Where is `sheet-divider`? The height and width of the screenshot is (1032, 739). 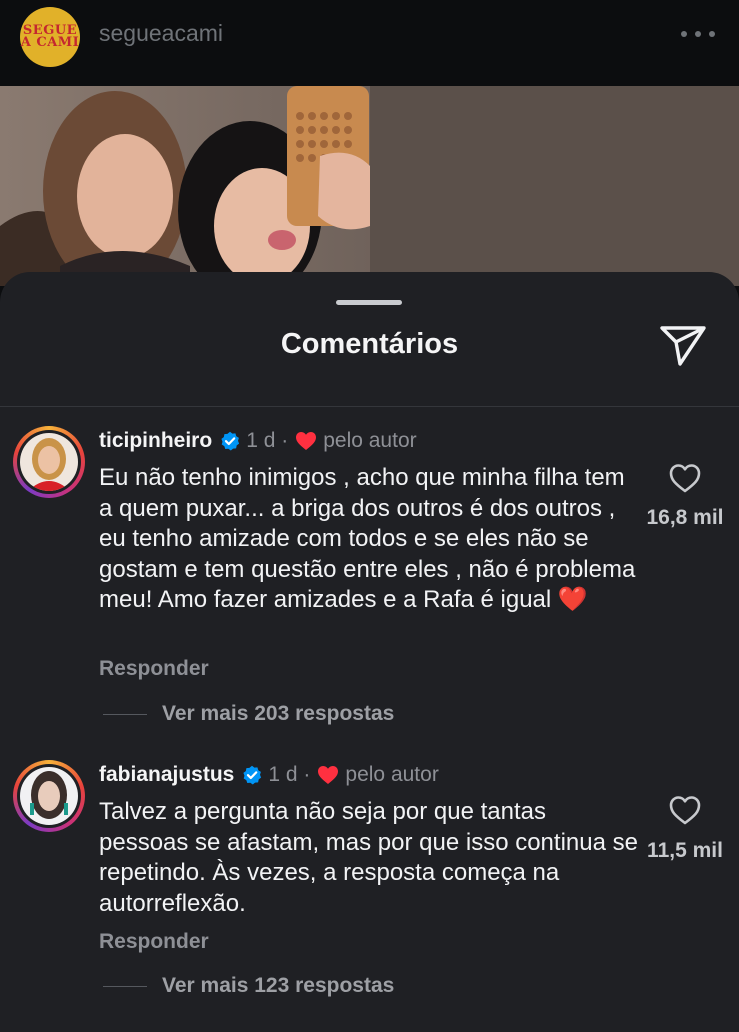
sheet-divider is located at coordinates (369, 406).